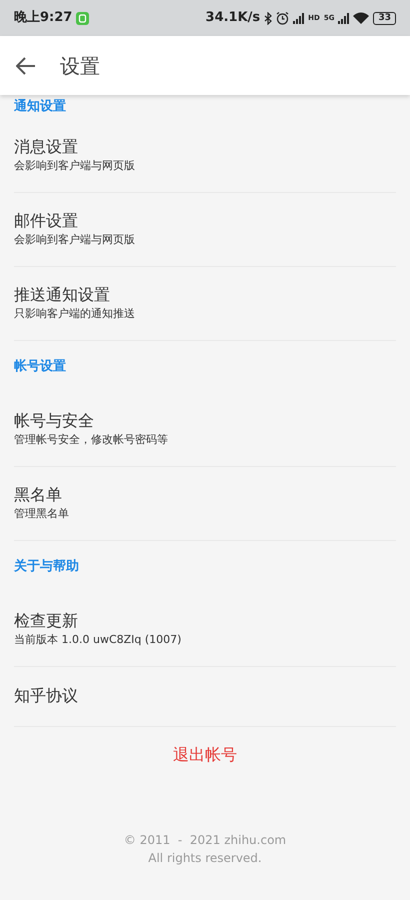 Image resolution: width=410 pixels, height=900 pixels. I want to click on rights-text: All rights reserved., so click(205, 858).